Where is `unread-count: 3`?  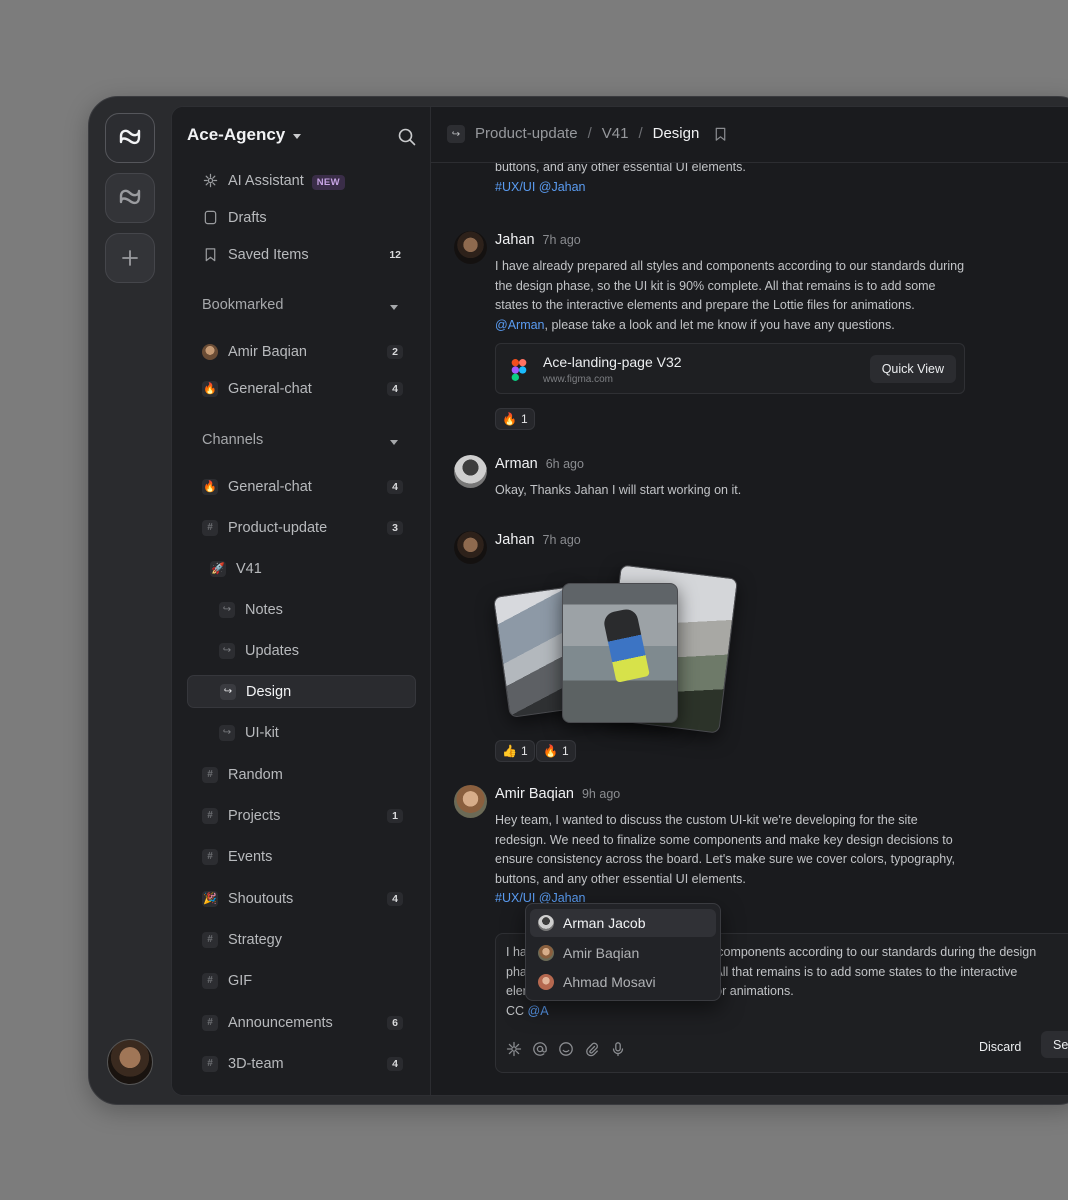 unread-count: 3 is located at coordinates (395, 527).